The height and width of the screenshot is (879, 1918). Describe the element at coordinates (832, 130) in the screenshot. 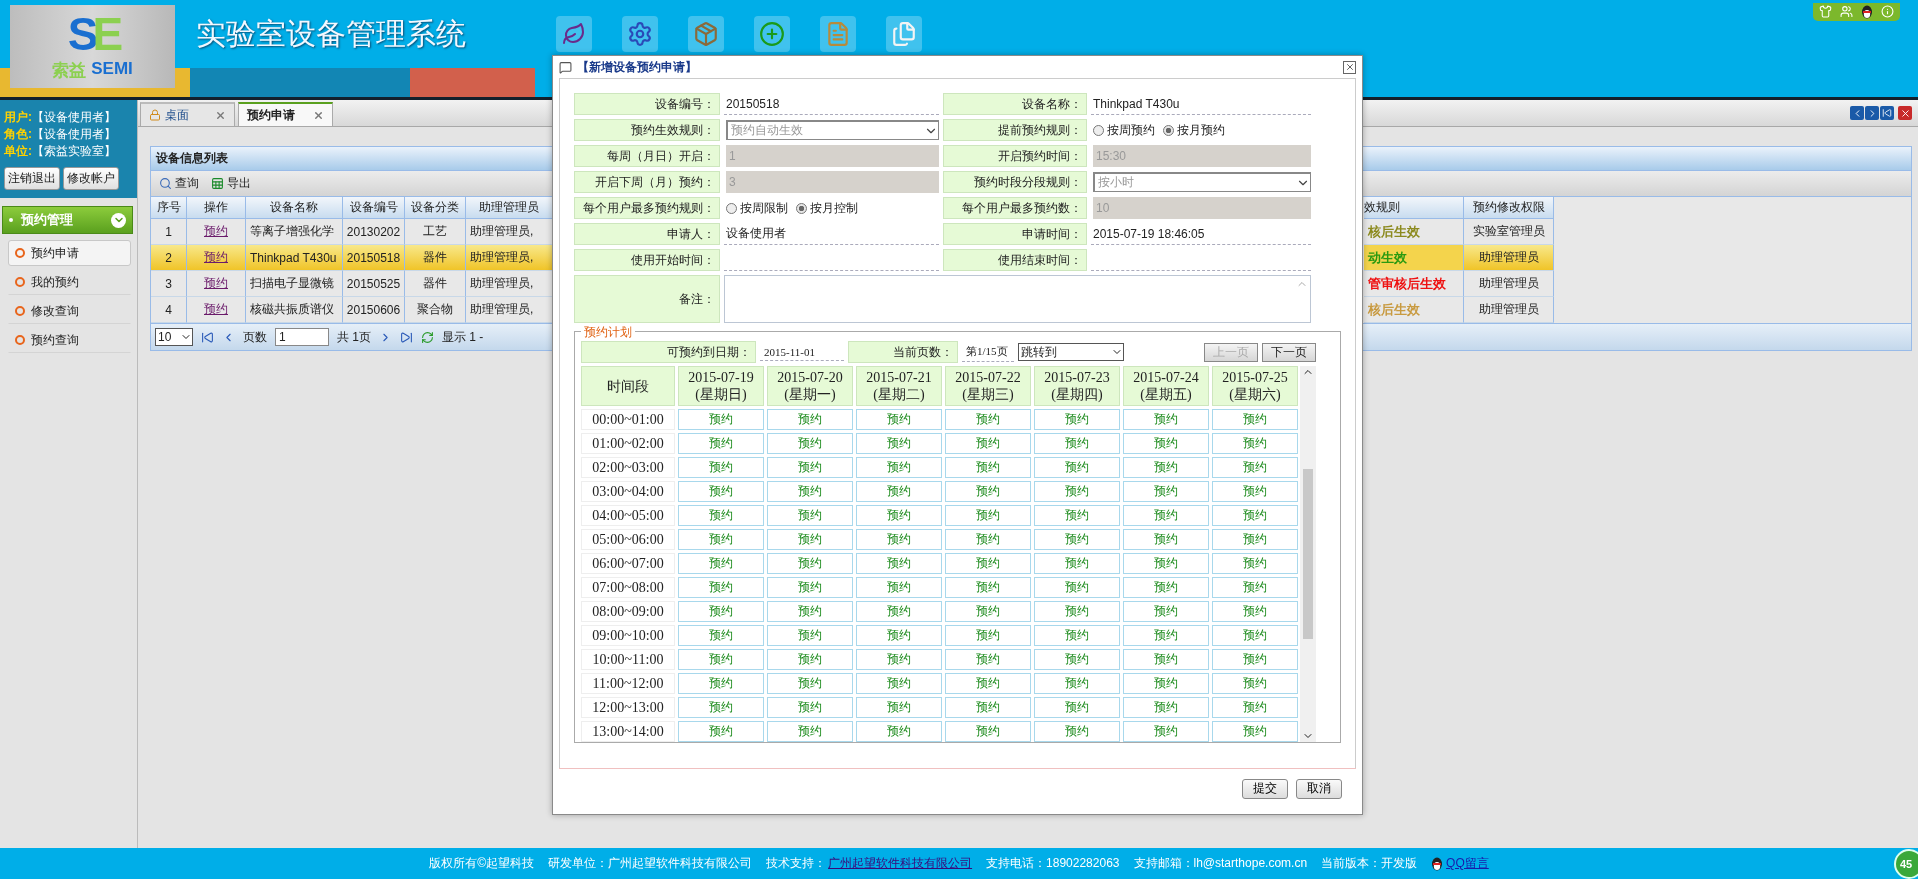

I see `select-field: 预约自动生效` at that location.